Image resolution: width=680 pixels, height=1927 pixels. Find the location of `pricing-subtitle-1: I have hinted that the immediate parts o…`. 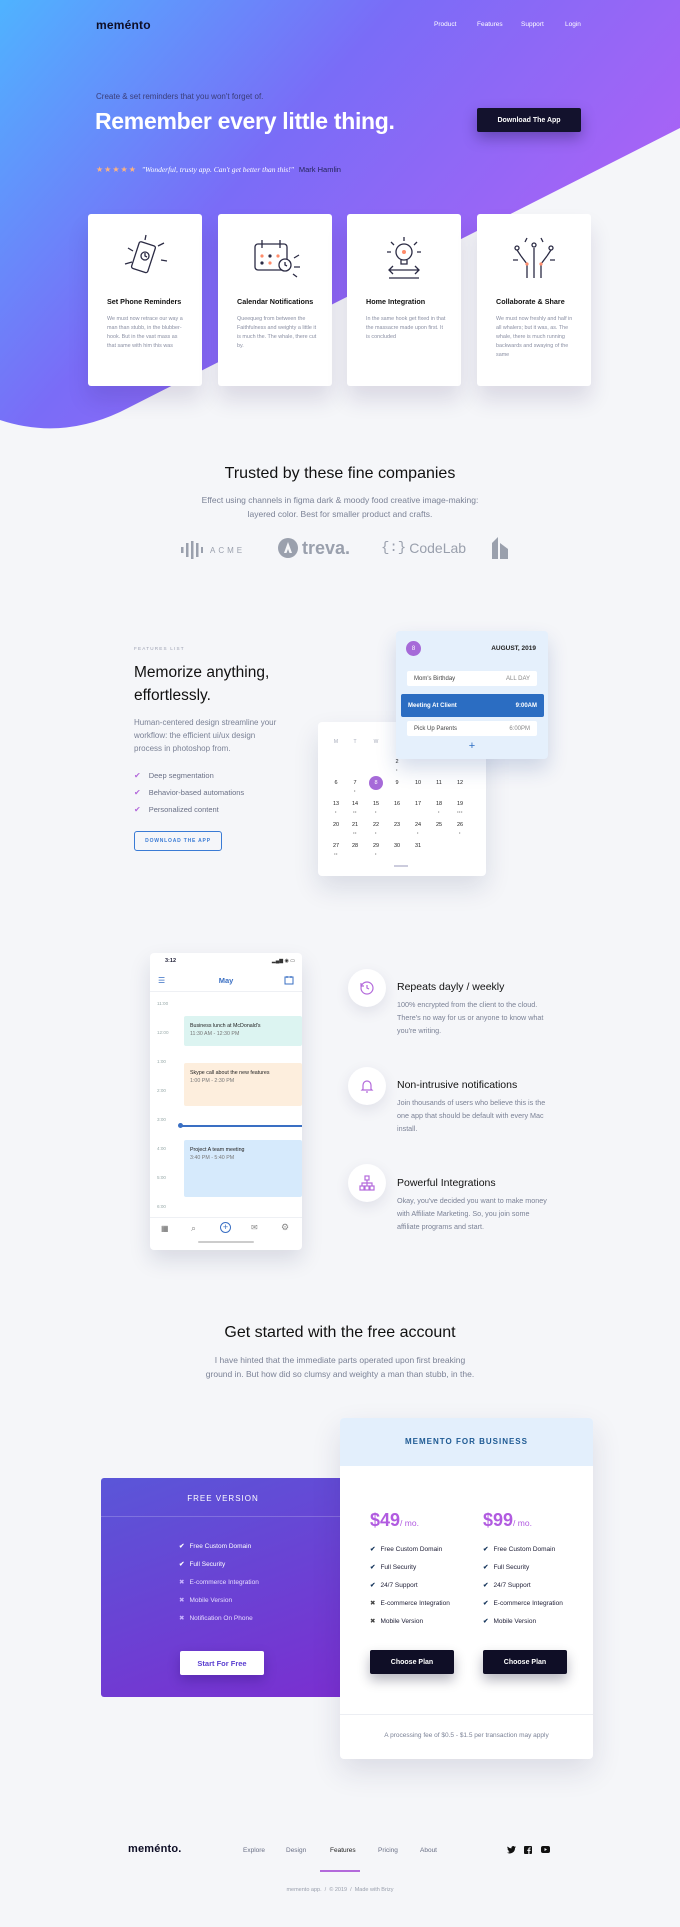

pricing-subtitle-1: I have hinted that the immediate parts o… is located at coordinates (340, 1360).